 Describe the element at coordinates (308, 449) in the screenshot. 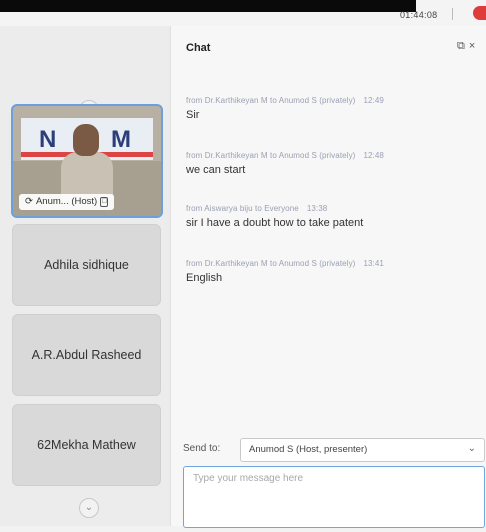

I see `send-to-value: Anumod S (Host, presenter)` at that location.